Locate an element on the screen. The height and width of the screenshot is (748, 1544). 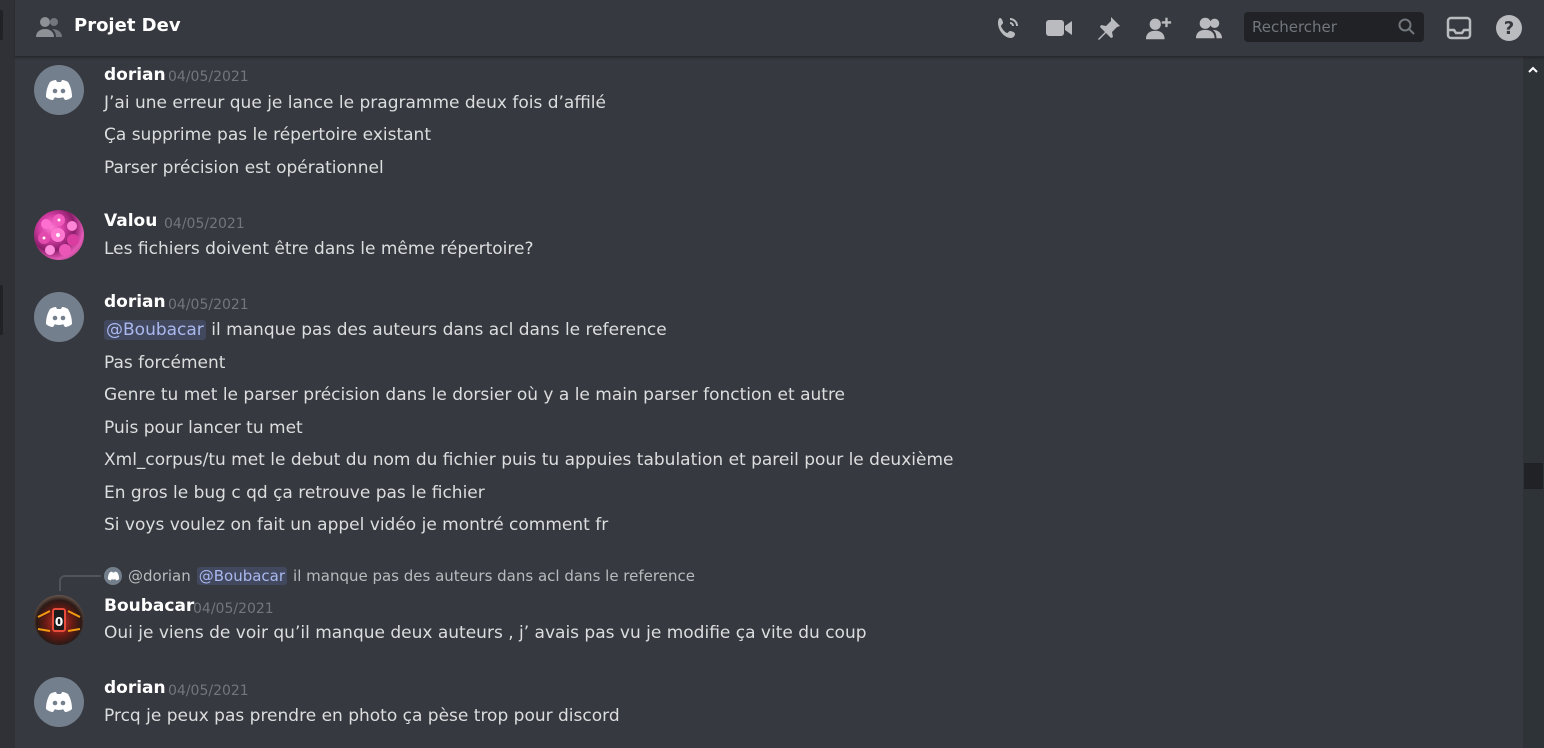
server-sidebar-edge is located at coordinates (7, 374).